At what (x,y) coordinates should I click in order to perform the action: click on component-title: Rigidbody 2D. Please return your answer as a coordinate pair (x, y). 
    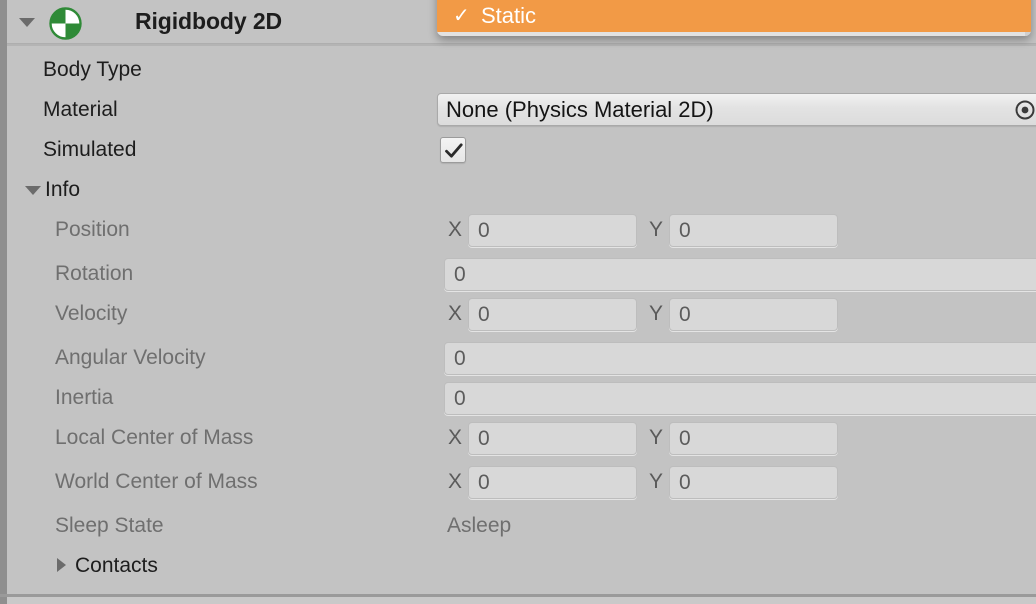
    Looking at the image, I should click on (209, 21).